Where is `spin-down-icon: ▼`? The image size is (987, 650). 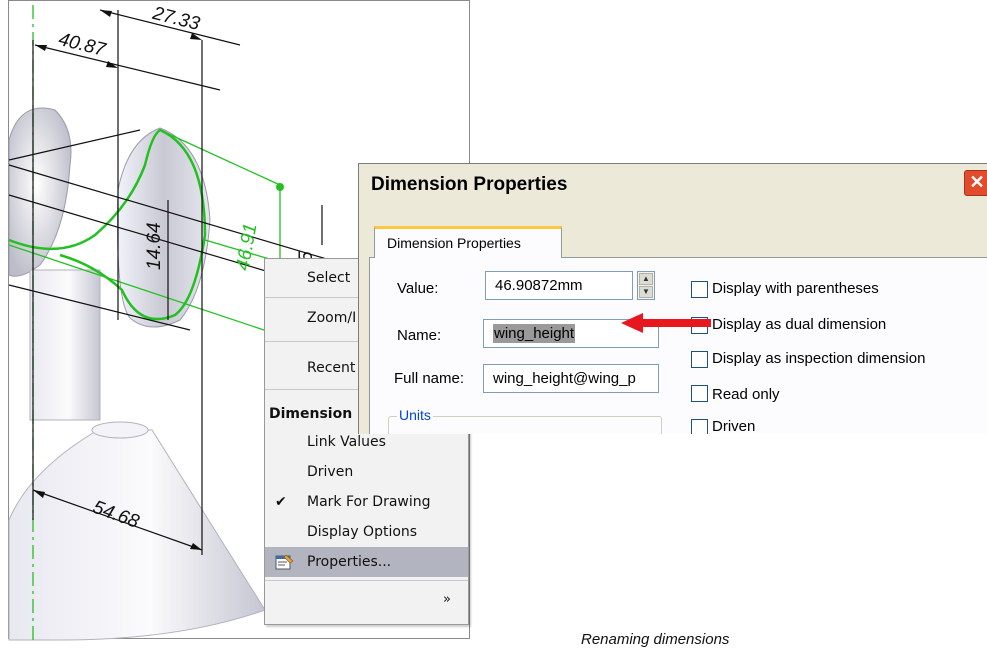 spin-down-icon: ▼ is located at coordinates (646, 292).